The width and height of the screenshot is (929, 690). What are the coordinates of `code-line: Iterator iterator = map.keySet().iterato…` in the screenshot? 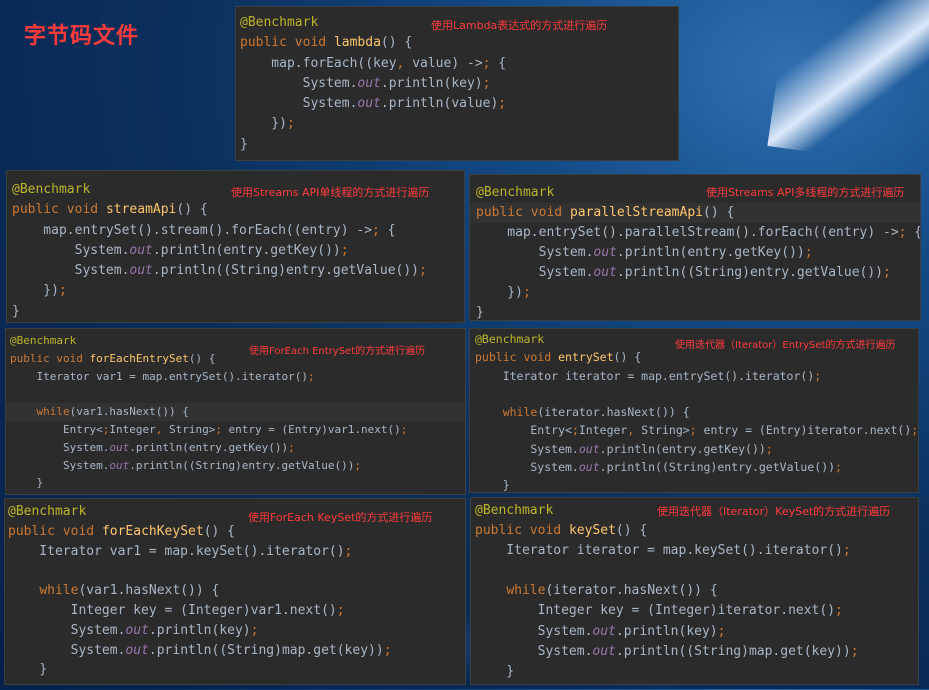 It's located at (663, 551).